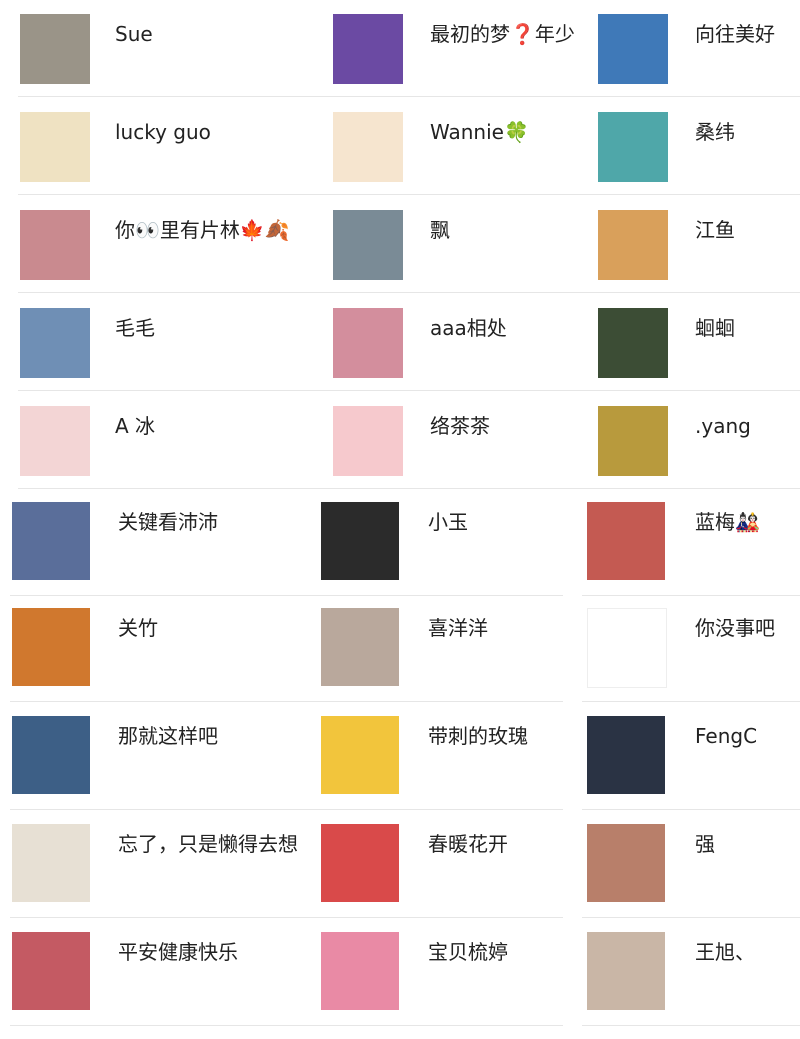 The height and width of the screenshot is (1039, 800). What do you see at coordinates (208, 844) in the screenshot?
I see `contact-name: 忘了，只是懒得去想` at bounding box center [208, 844].